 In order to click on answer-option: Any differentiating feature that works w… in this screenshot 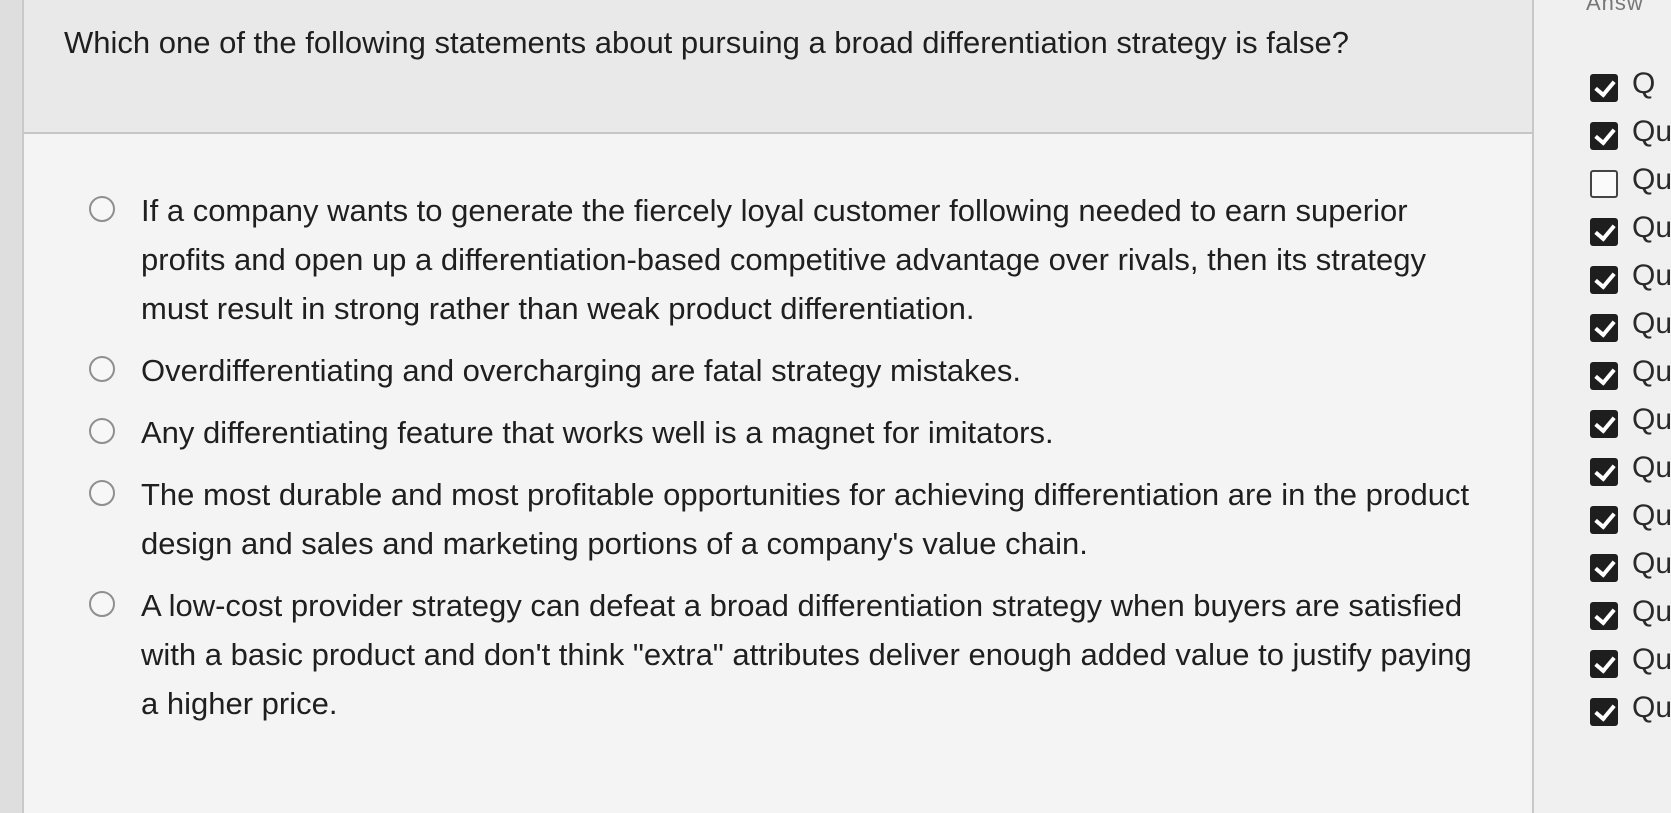, I will do `click(779, 432)`.